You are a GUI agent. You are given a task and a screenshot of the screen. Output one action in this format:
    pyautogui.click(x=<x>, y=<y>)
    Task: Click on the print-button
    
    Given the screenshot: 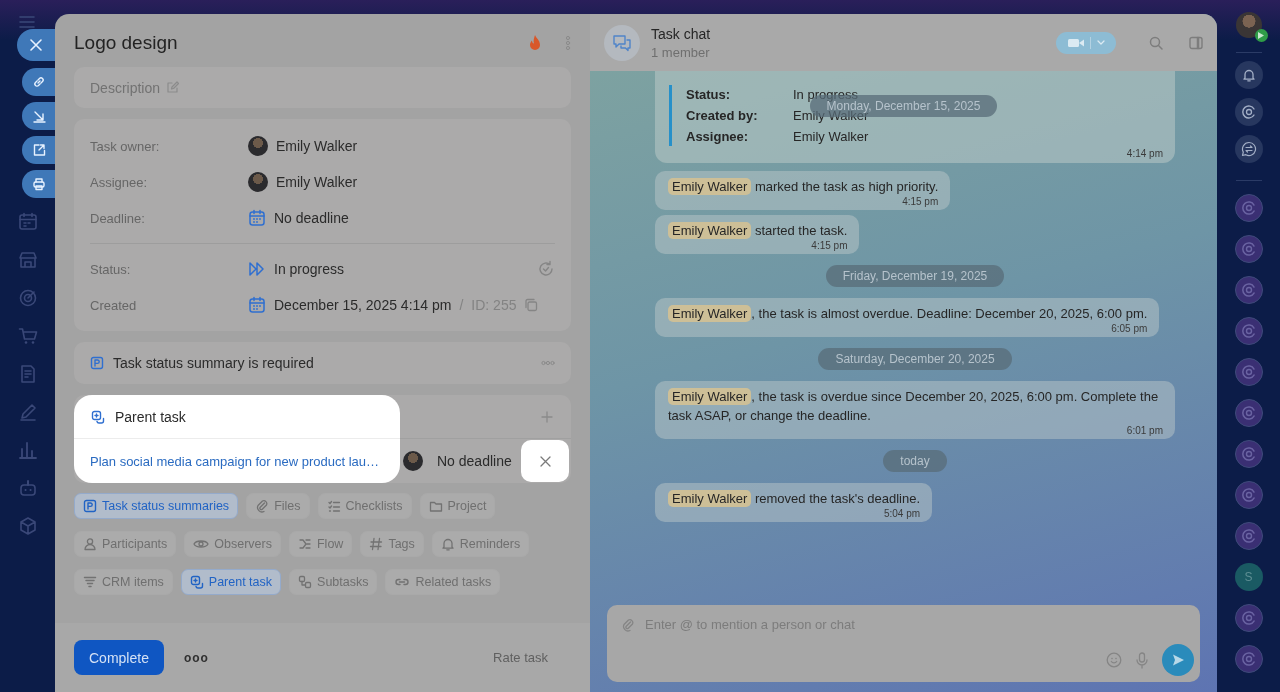 What is the action you would take?
    pyautogui.click(x=38, y=184)
    